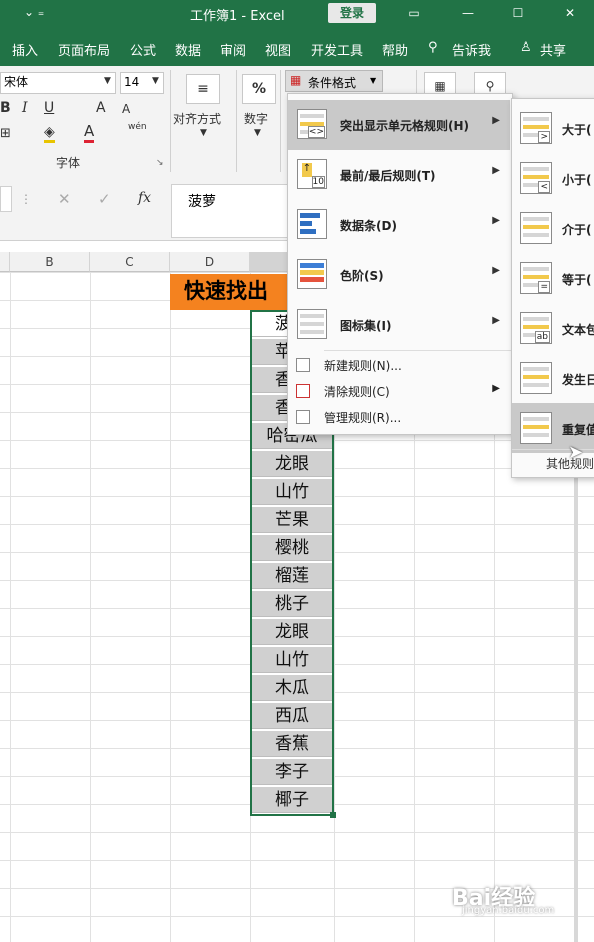  Describe the element at coordinates (137, 127) in the screenshot. I see `phonetic-icon: wén` at that location.